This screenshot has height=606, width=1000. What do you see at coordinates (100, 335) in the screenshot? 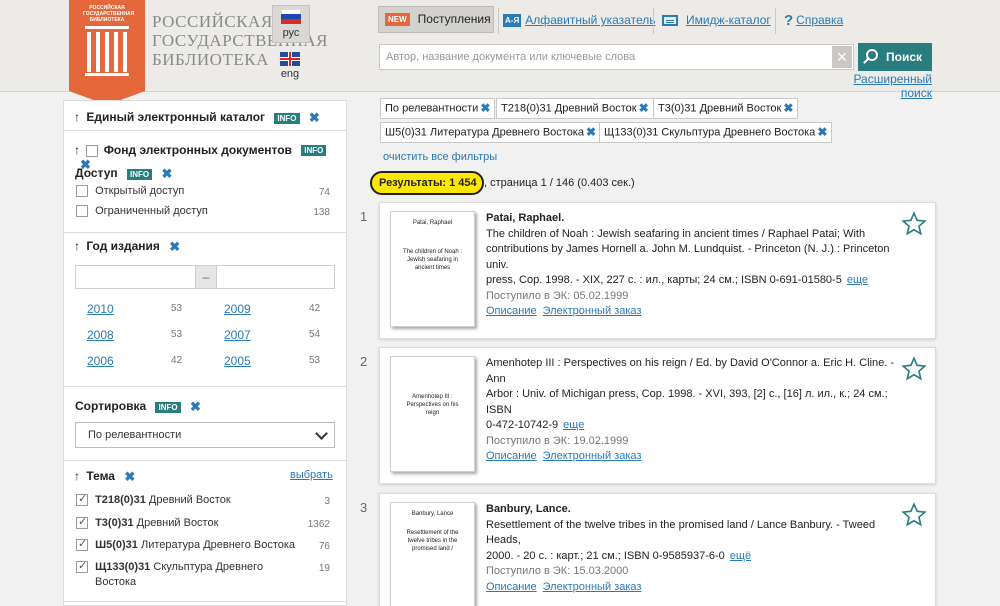
I see `year-link: 2008` at bounding box center [100, 335].